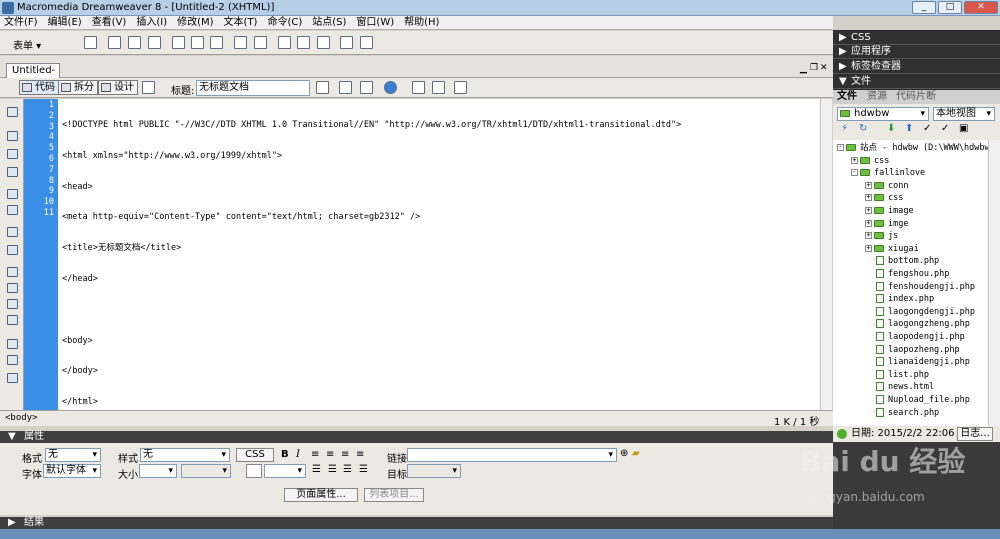 Image resolution: width=1000 pixels, height=539 pixels. What do you see at coordinates (78, 87) in the screenshot?
I see `split-view-button: 拆分` at bounding box center [78, 87].